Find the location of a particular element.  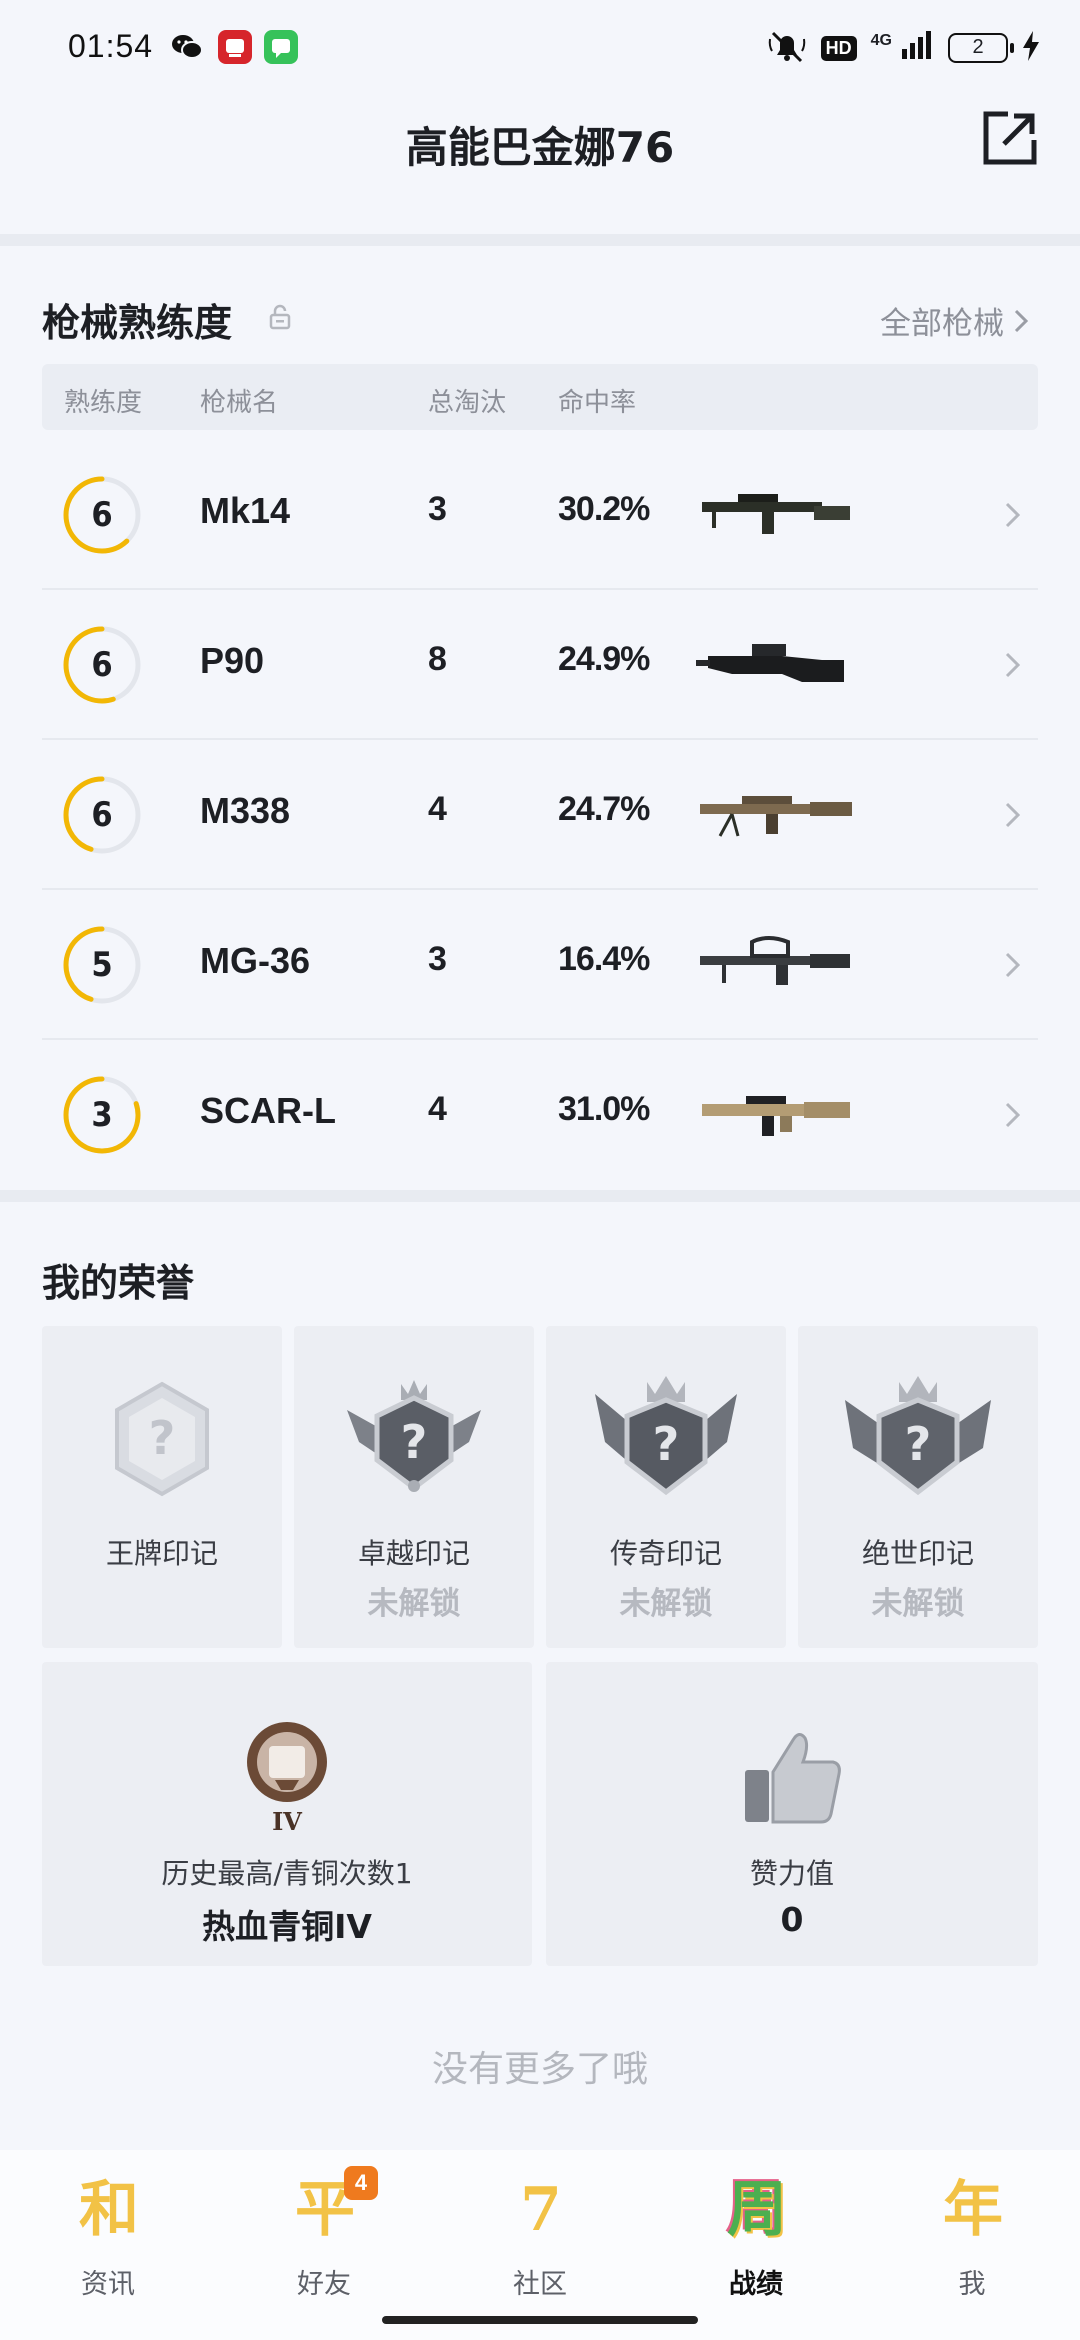

col-mastery: 熟练度 is located at coordinates (103, 403).